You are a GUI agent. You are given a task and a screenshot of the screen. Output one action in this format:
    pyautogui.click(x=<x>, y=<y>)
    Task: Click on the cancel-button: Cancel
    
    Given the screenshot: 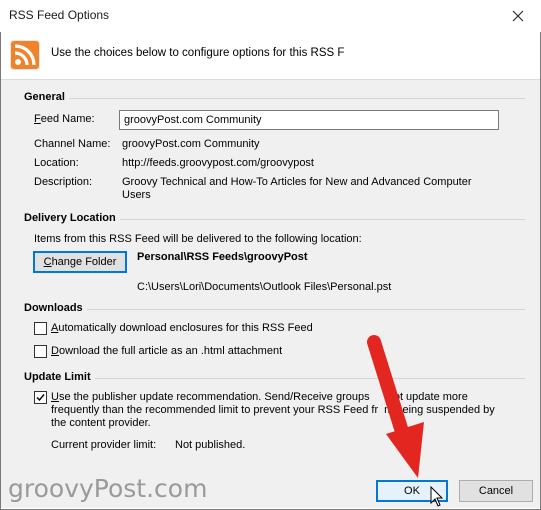 What is the action you would take?
    pyautogui.click(x=496, y=491)
    